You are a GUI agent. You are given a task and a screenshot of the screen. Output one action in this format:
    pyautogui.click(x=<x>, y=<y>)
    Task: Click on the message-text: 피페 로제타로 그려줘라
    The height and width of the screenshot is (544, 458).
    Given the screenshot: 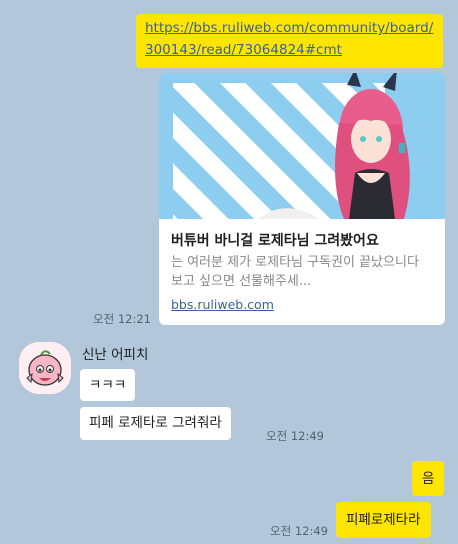 What is the action you would take?
    pyautogui.click(x=155, y=423)
    